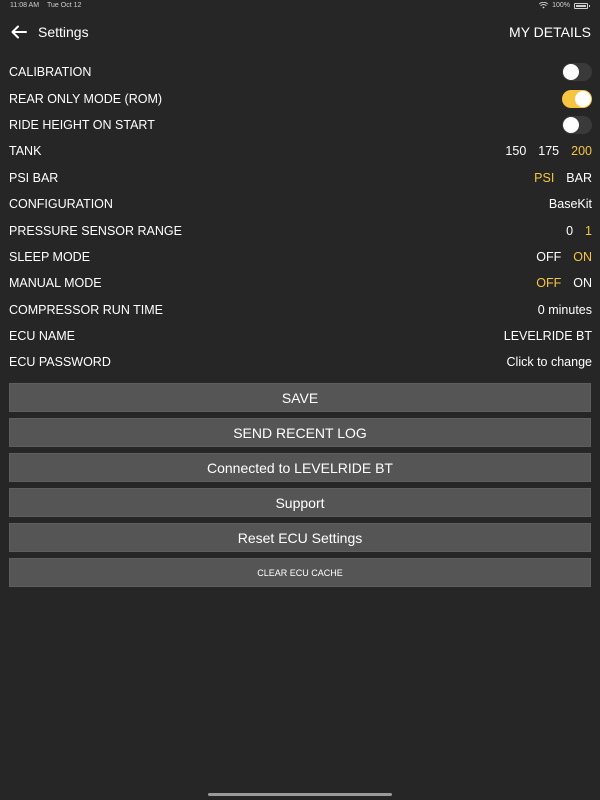  What do you see at coordinates (300, 432) in the screenshot?
I see `send-log-button: SEND RECENT LOG` at bounding box center [300, 432].